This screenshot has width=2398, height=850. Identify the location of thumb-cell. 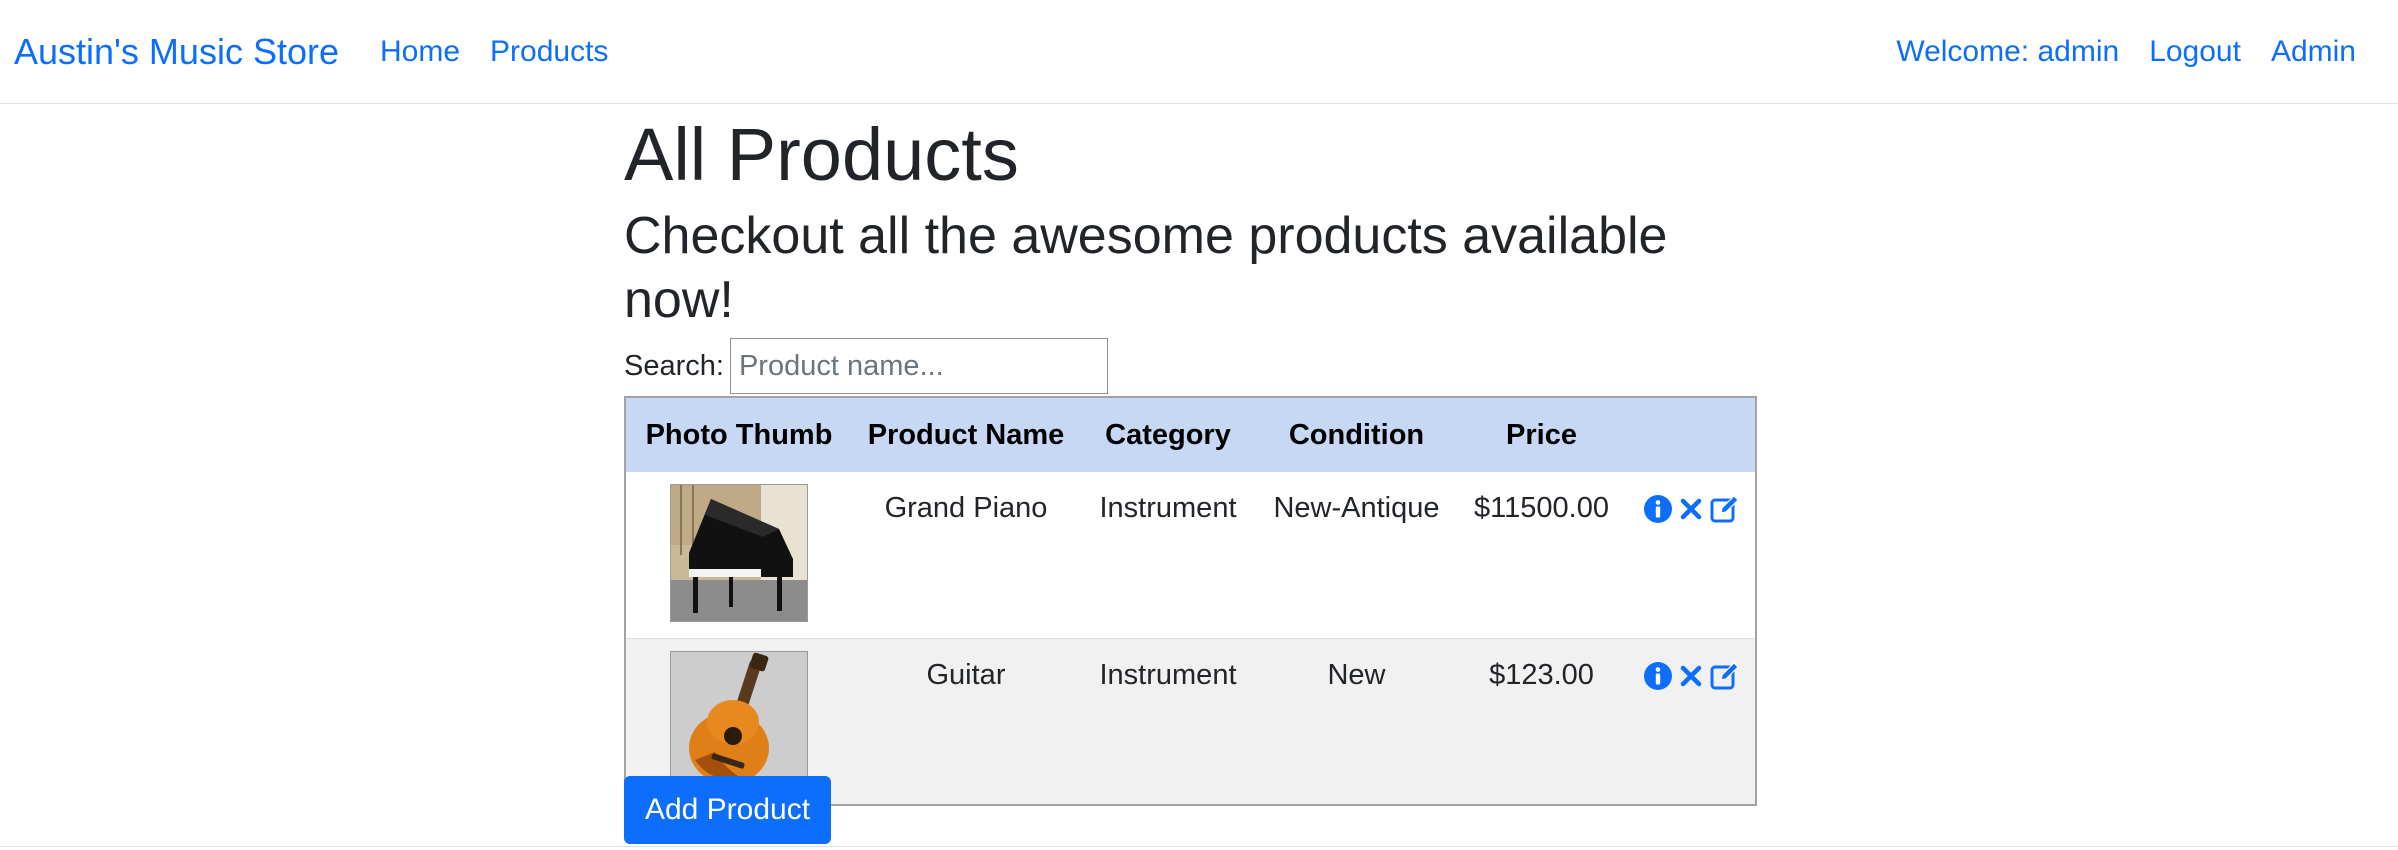
(739, 555).